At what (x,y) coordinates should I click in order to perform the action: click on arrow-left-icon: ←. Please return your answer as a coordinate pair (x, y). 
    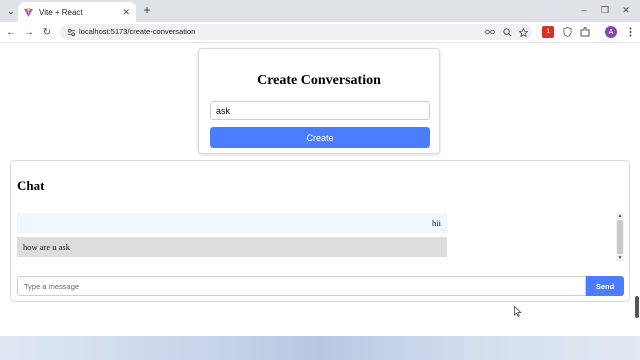
    Looking at the image, I should click on (11, 32).